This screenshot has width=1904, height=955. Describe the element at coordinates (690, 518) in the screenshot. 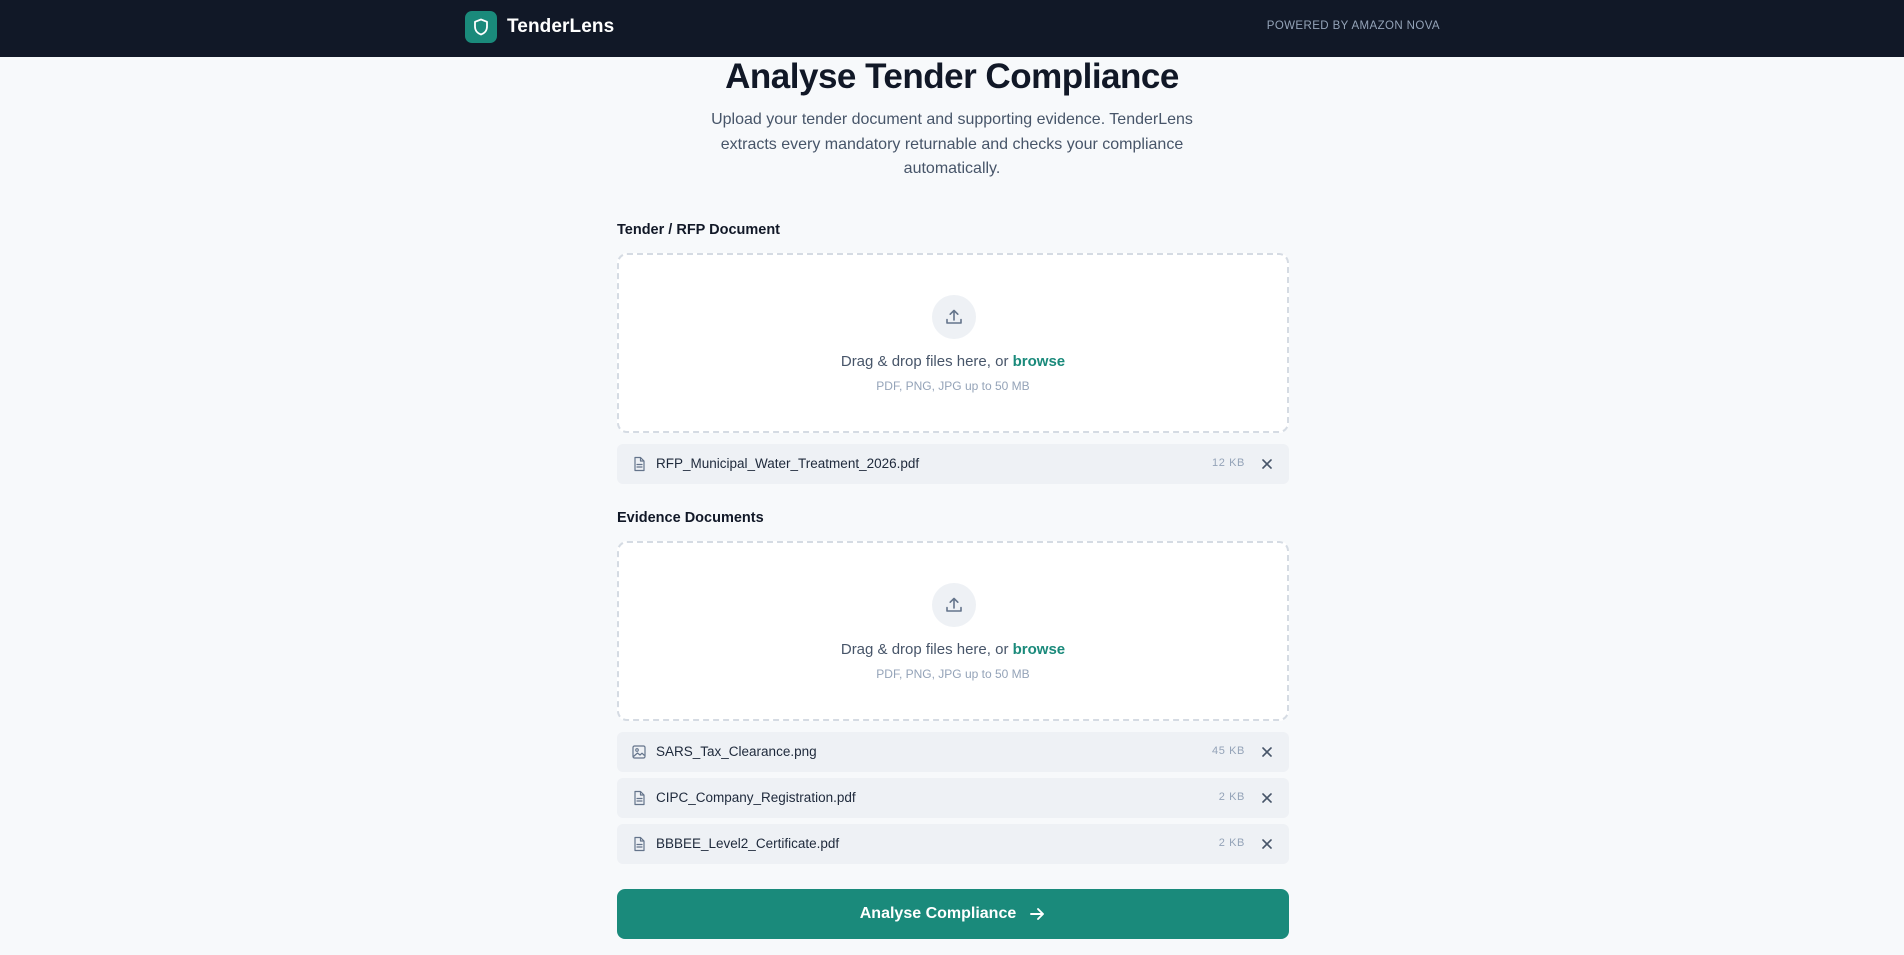

I see `evidence-section-label: Evidence Documents` at that location.